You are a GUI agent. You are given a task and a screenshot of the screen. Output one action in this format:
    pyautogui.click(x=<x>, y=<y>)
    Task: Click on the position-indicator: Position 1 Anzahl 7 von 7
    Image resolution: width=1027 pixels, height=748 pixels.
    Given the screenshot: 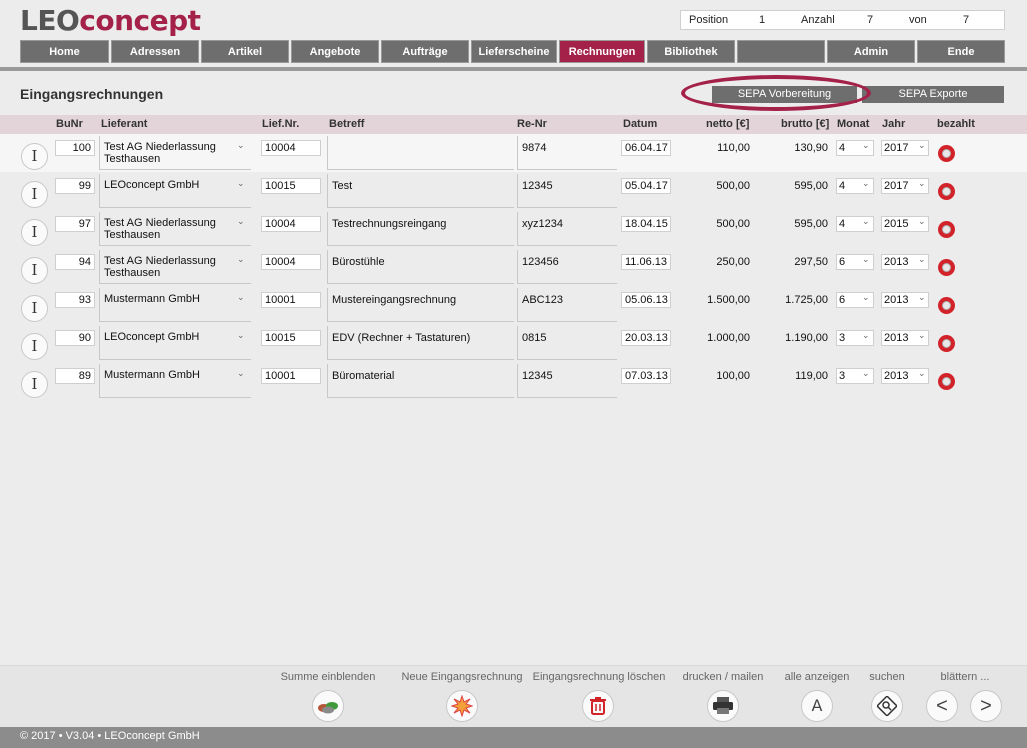 What is the action you would take?
    pyautogui.click(x=842, y=20)
    